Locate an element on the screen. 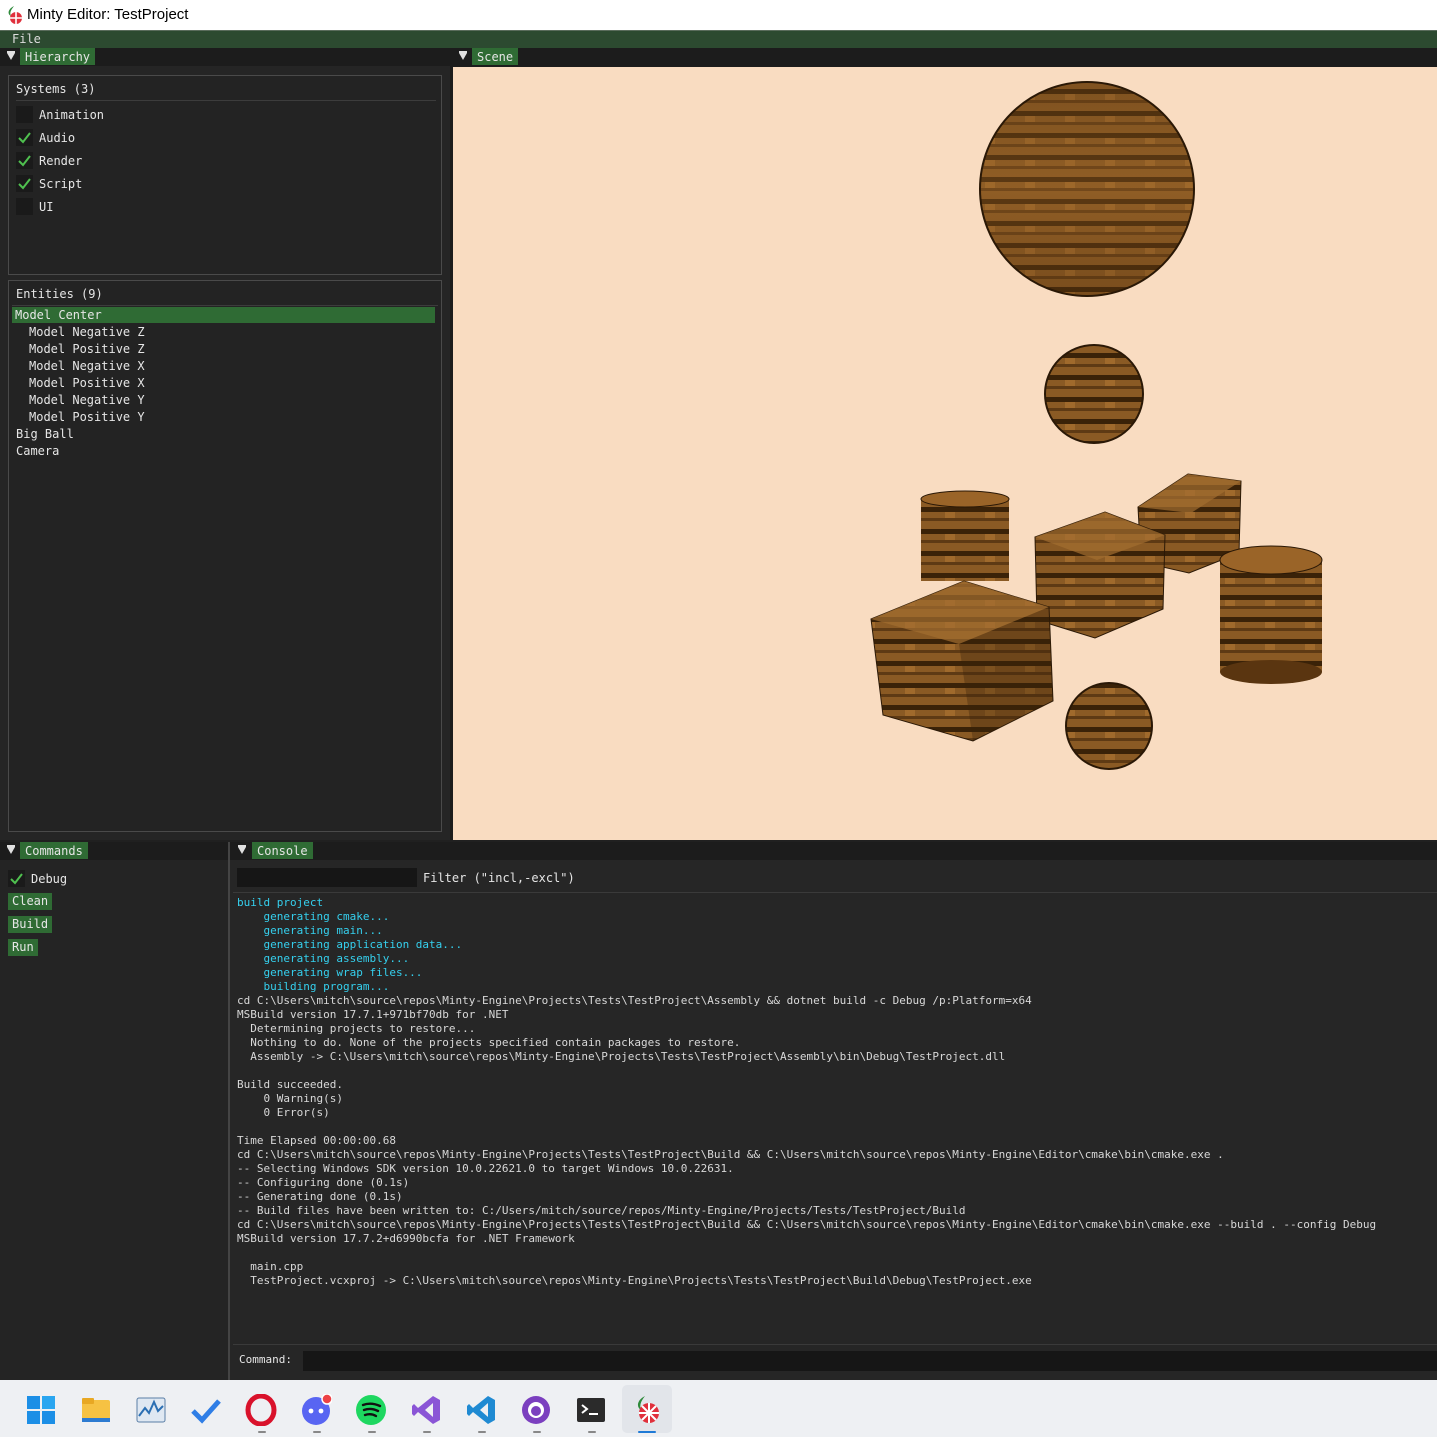 The image size is (1437, 1437). system-label: Script is located at coordinates (61, 184).